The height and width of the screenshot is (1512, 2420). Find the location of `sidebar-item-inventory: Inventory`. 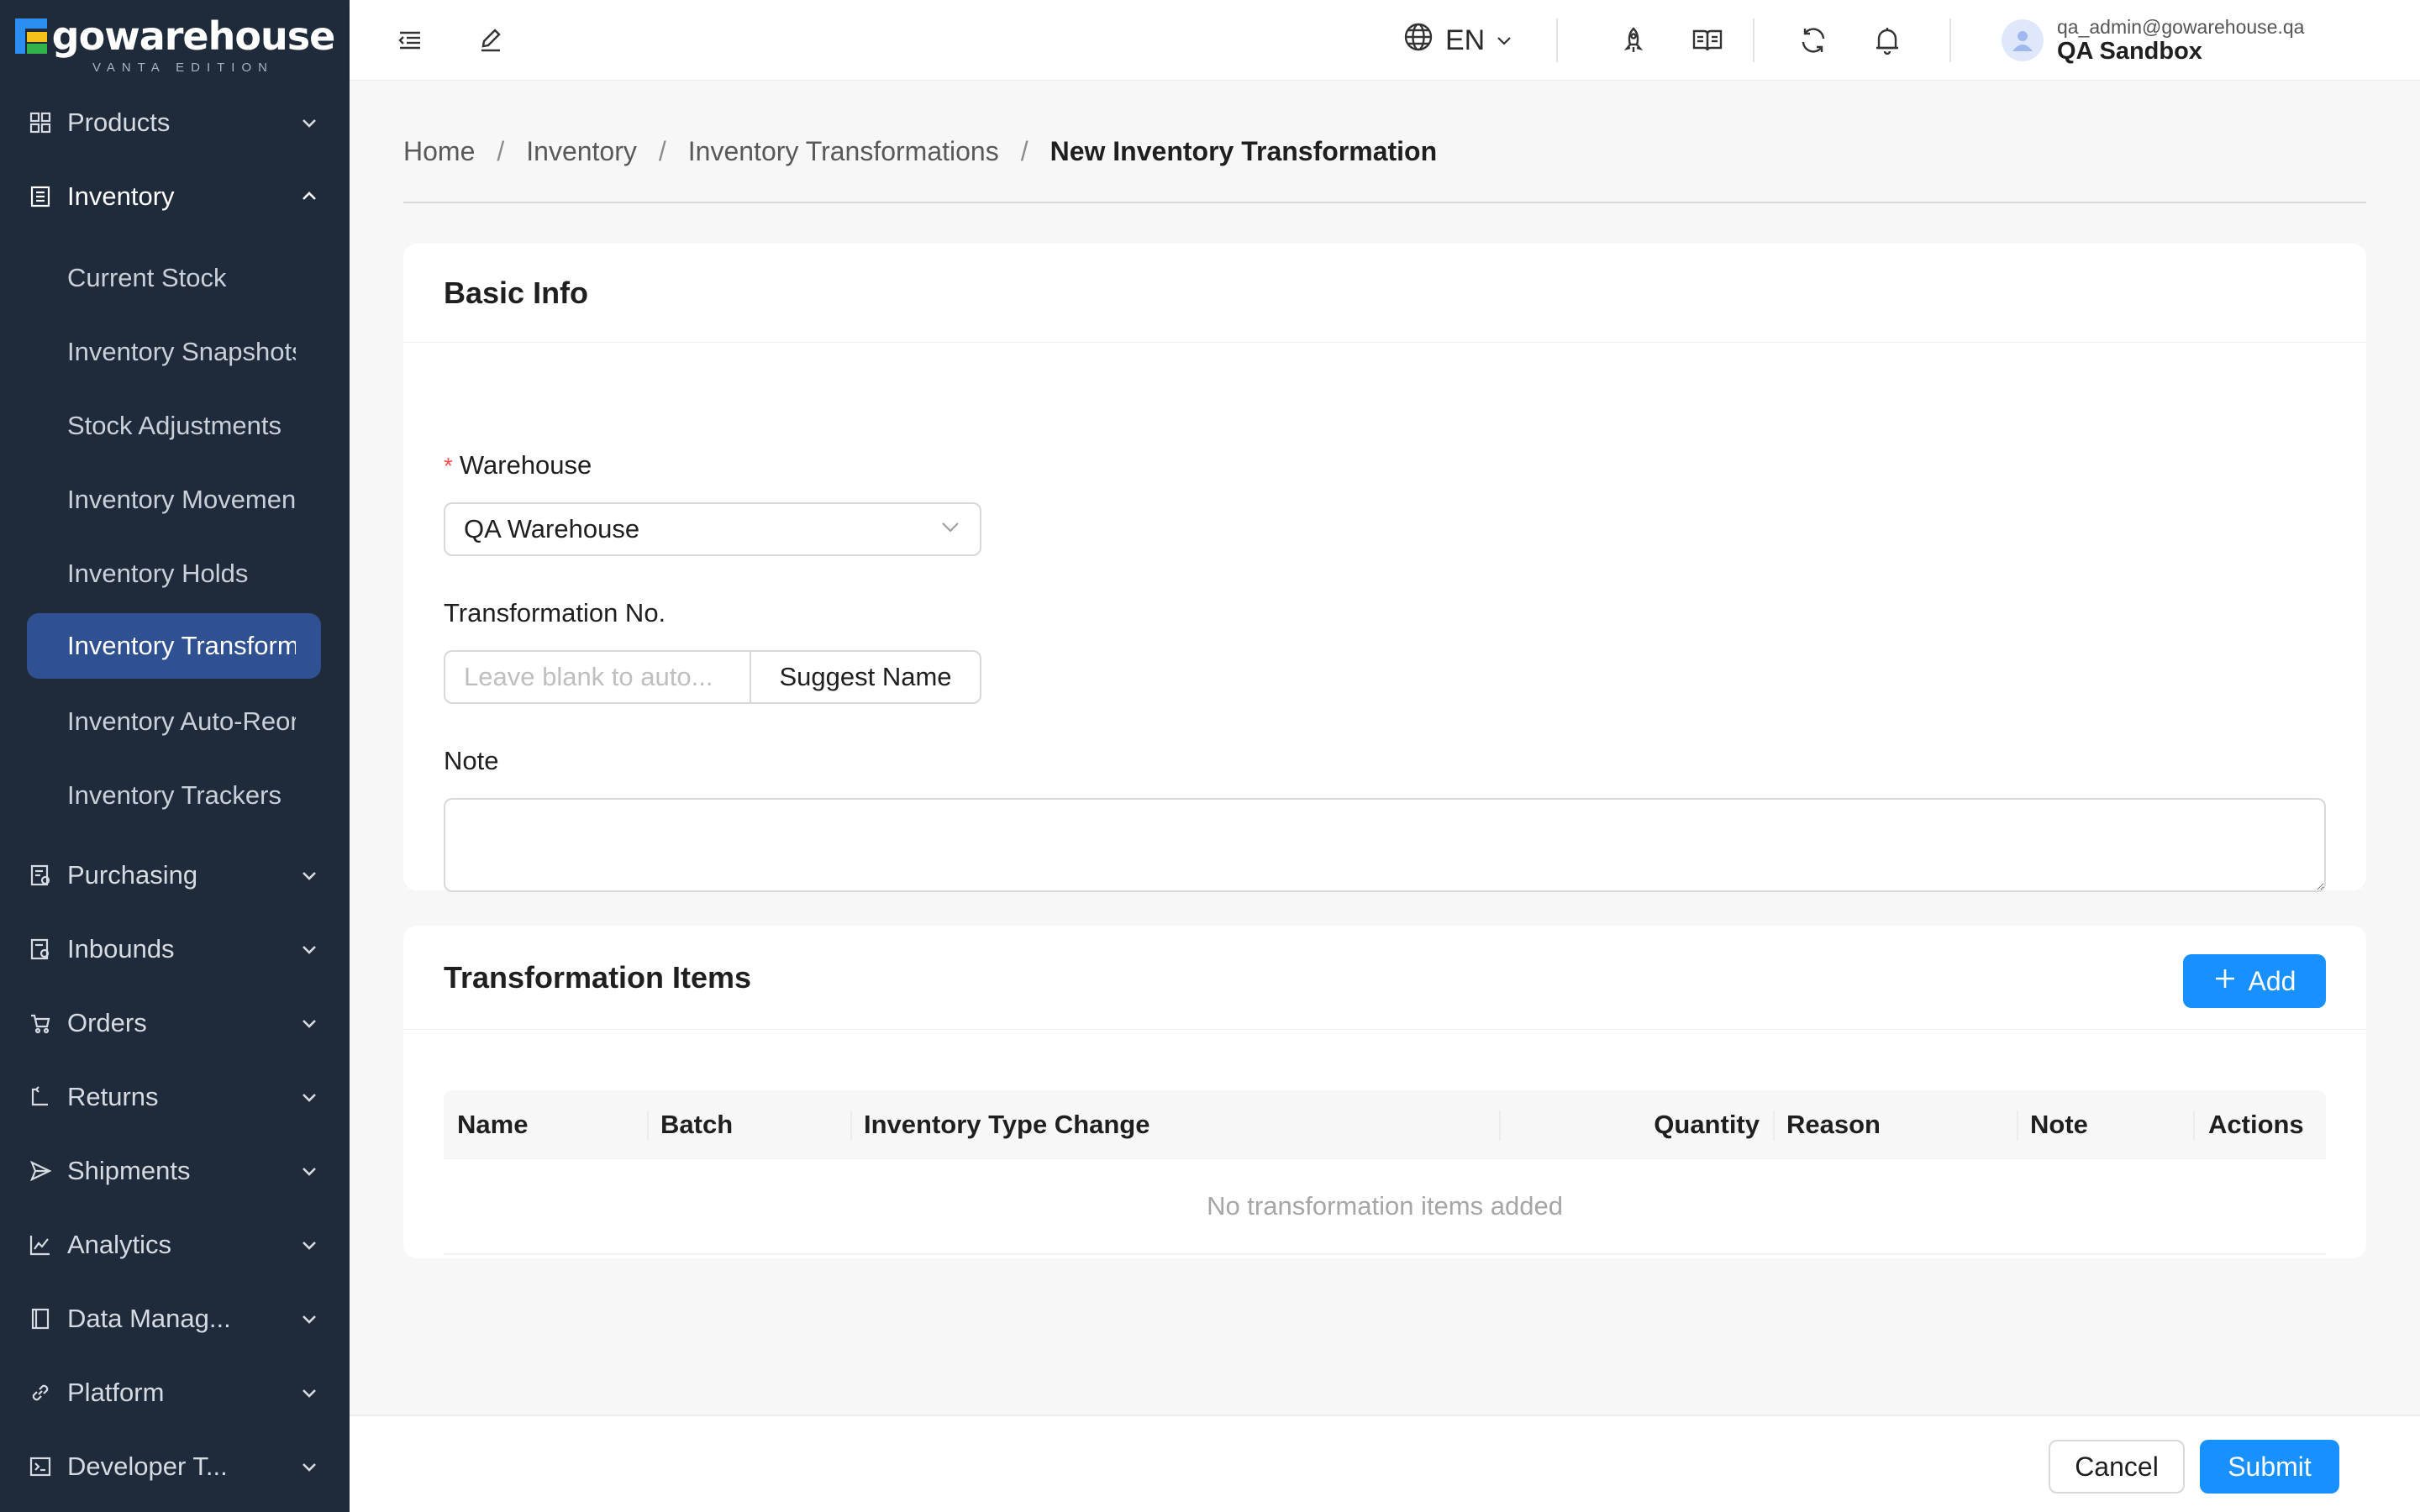

sidebar-item-inventory: Inventory is located at coordinates (174, 196).